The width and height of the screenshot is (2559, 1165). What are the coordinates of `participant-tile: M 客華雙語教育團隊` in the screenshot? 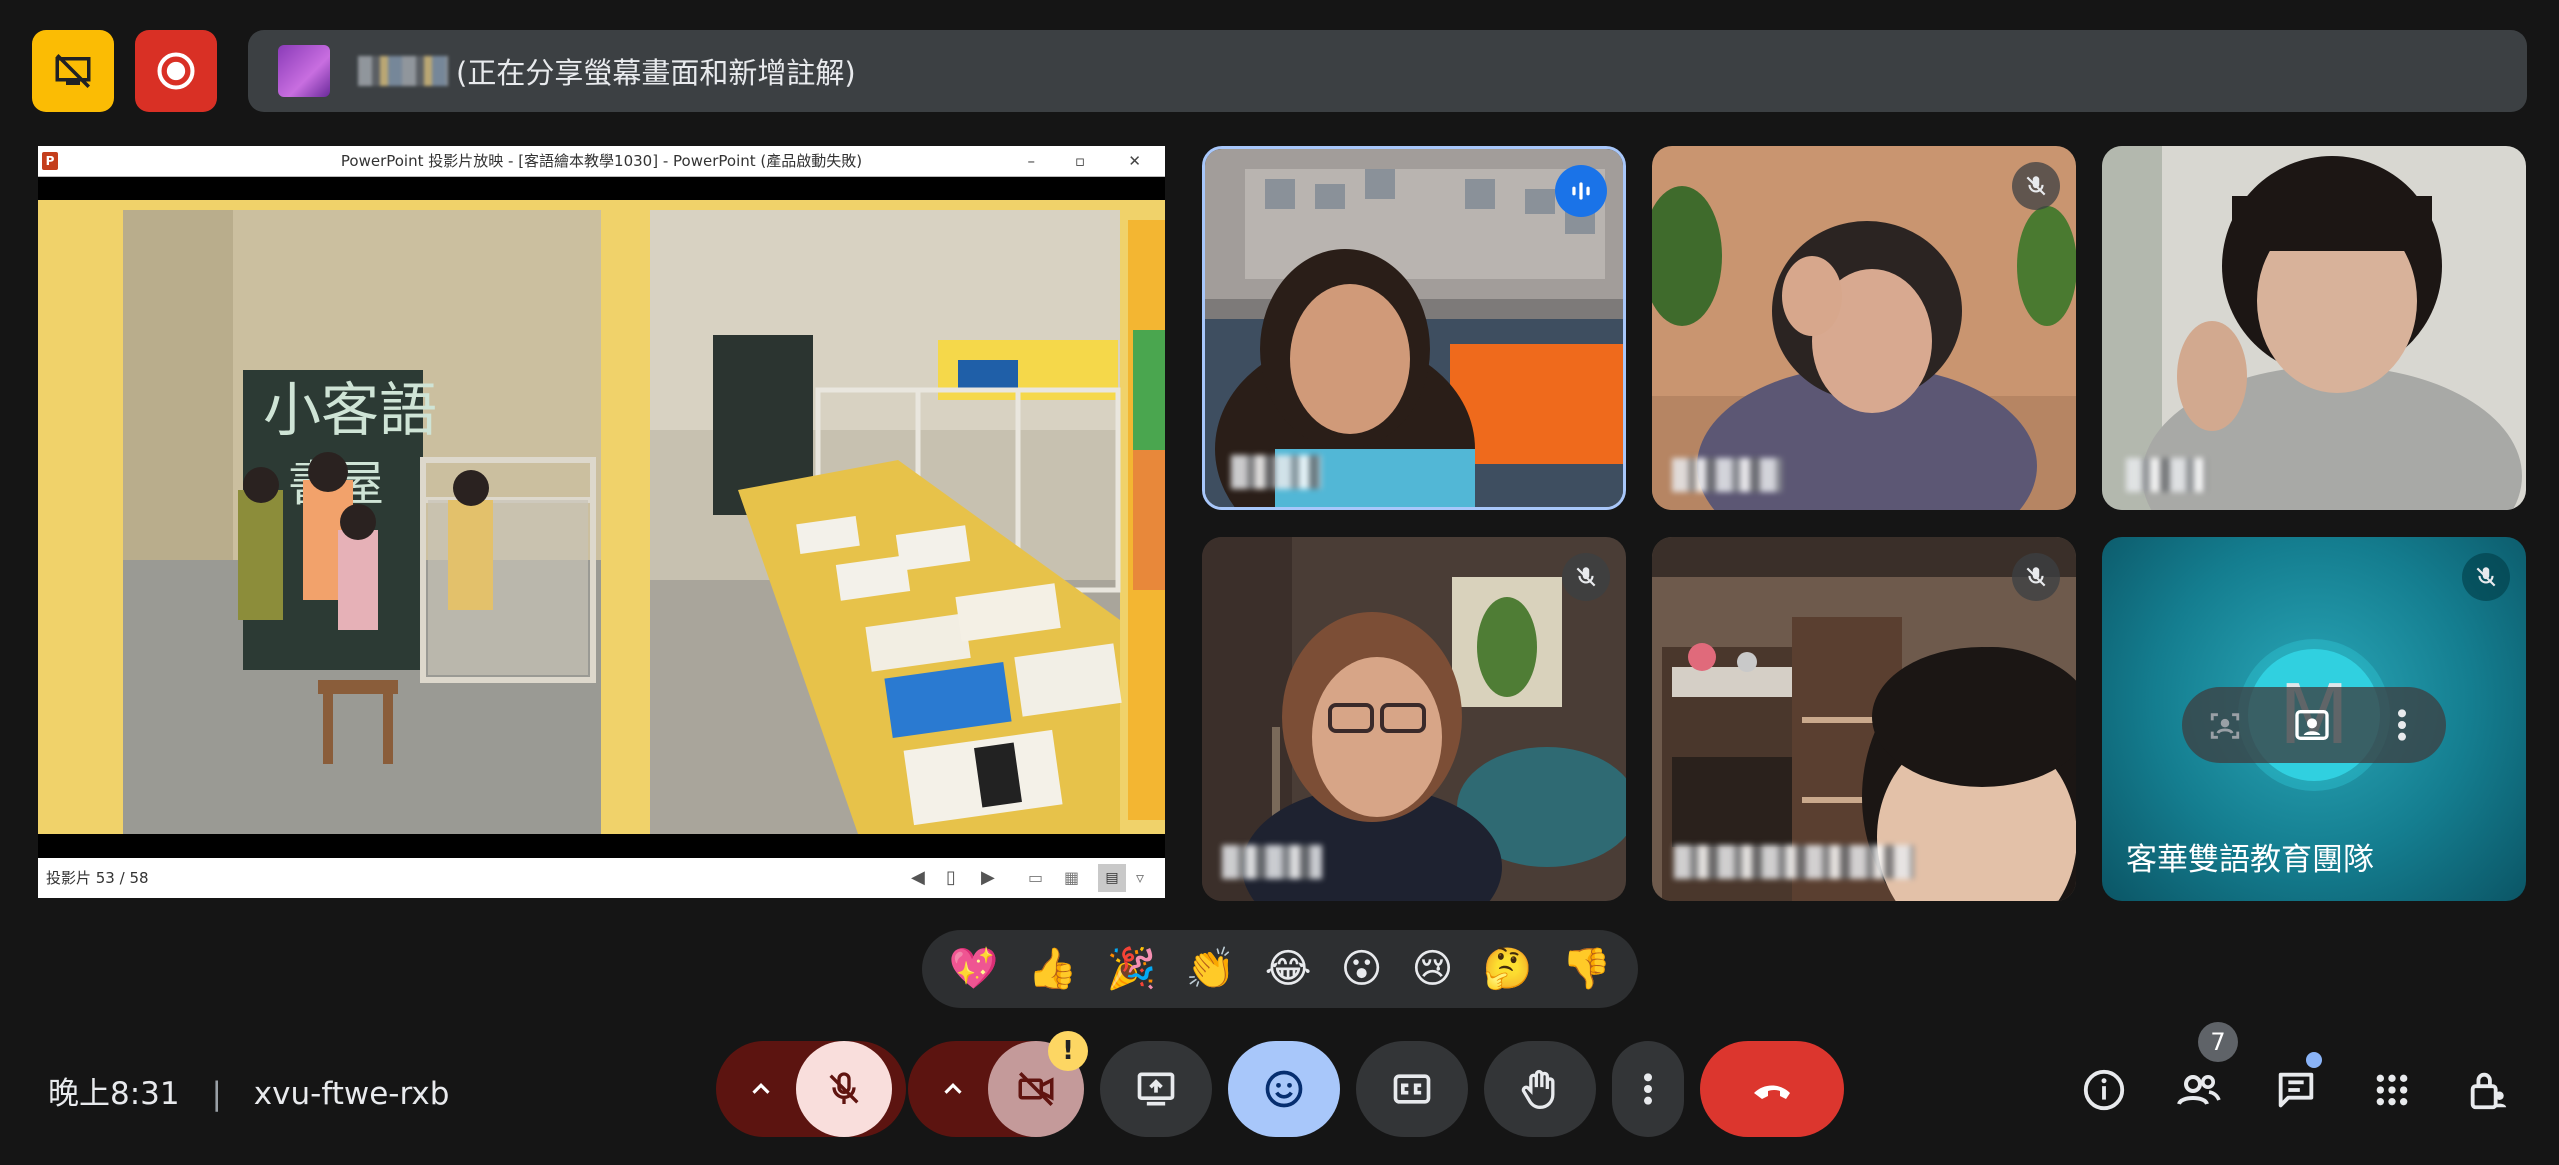 It's located at (2314, 719).